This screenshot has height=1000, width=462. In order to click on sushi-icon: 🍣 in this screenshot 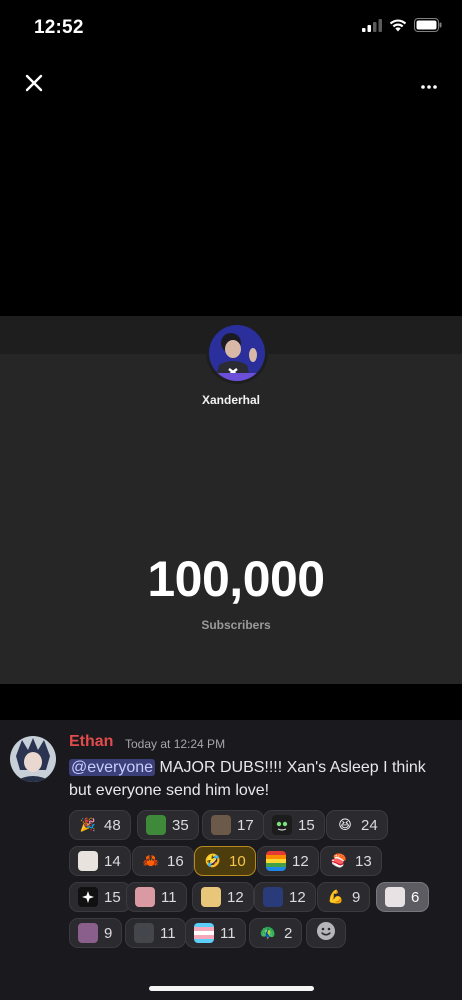, I will do `click(339, 860)`.